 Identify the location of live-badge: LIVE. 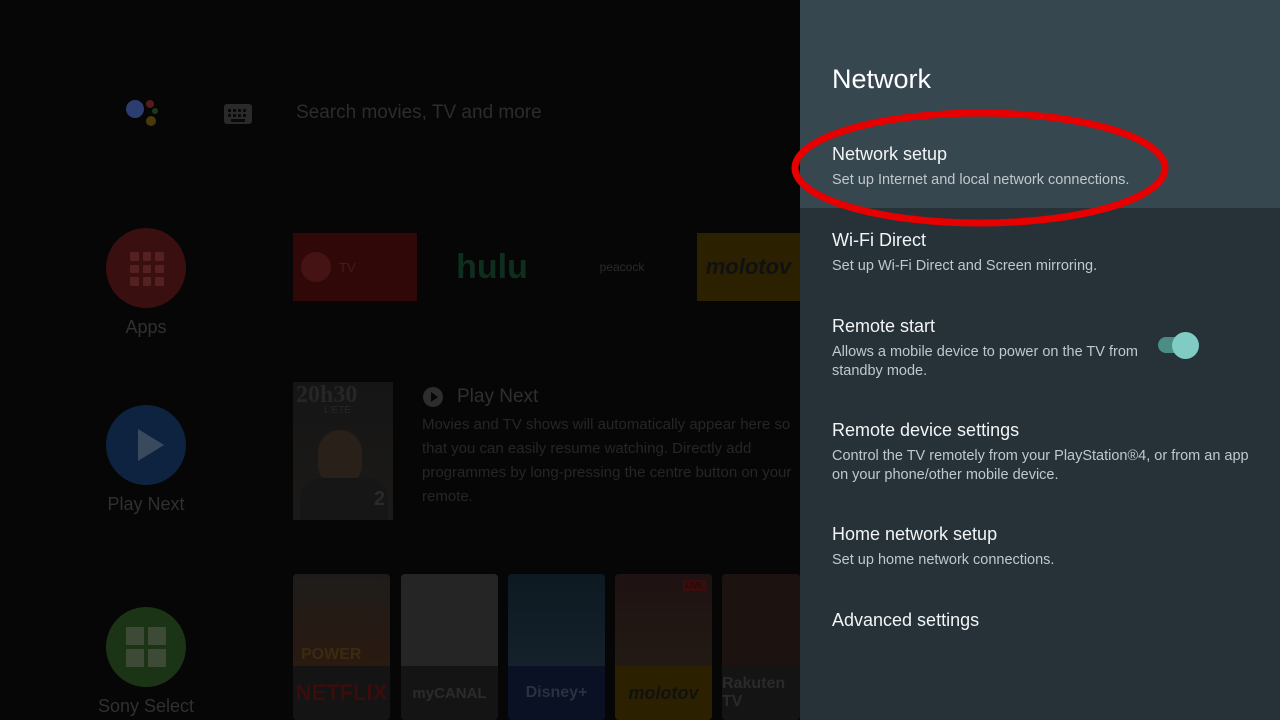
(694, 585).